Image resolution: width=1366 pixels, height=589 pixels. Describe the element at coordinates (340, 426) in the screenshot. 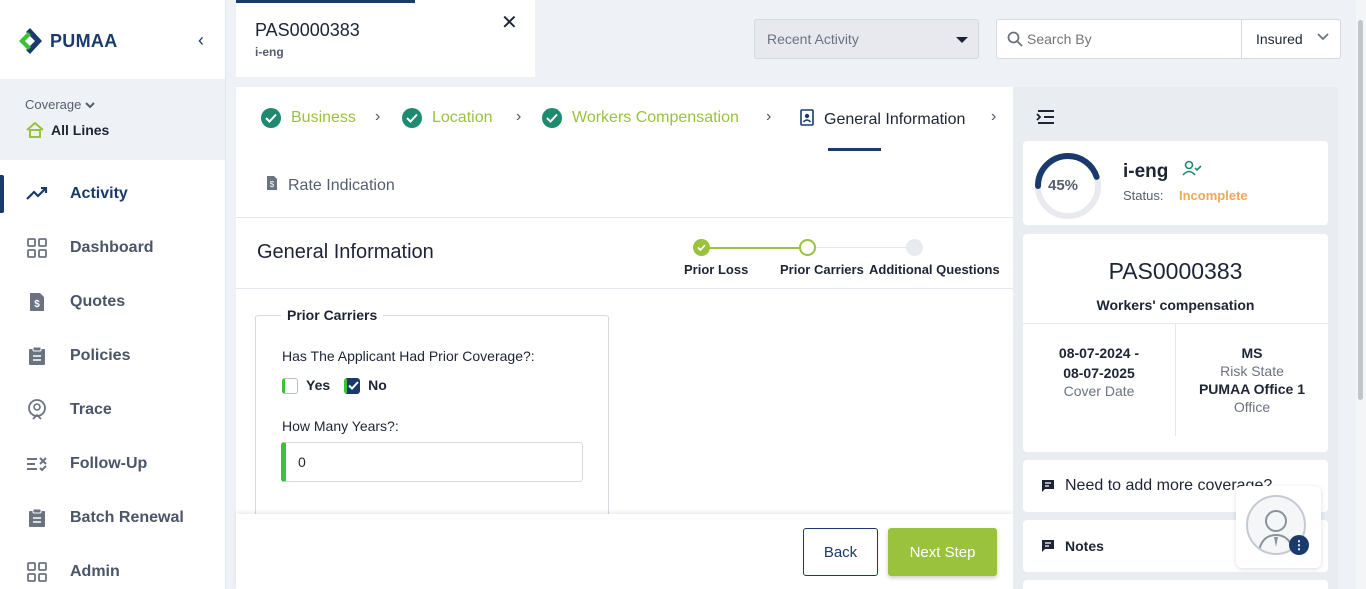

I see `years-question: How Many Years?:` at that location.